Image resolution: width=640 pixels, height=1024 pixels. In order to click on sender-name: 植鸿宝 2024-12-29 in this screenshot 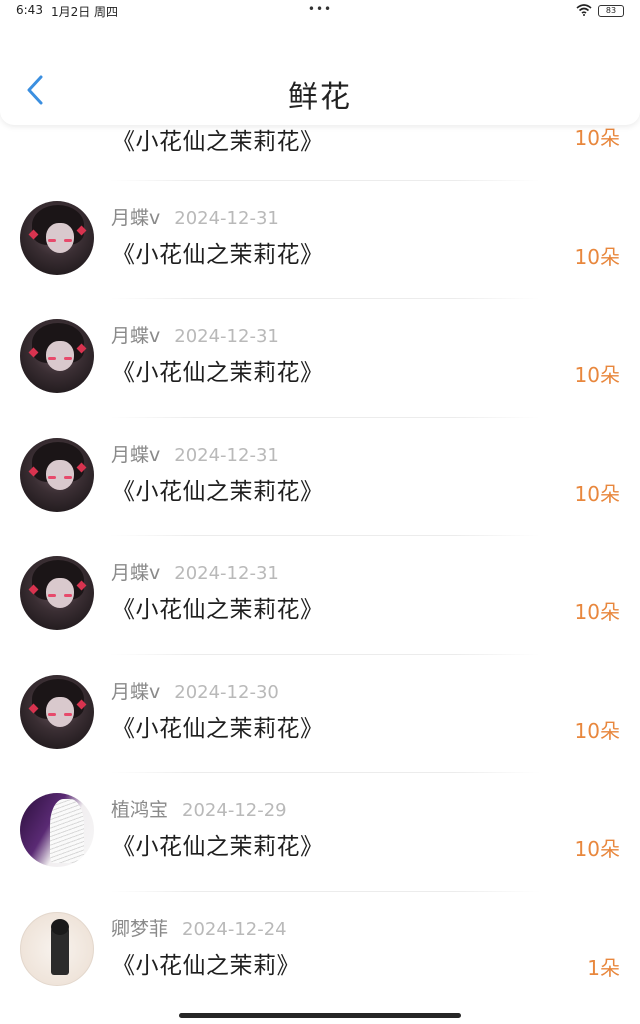, I will do `click(199, 808)`.